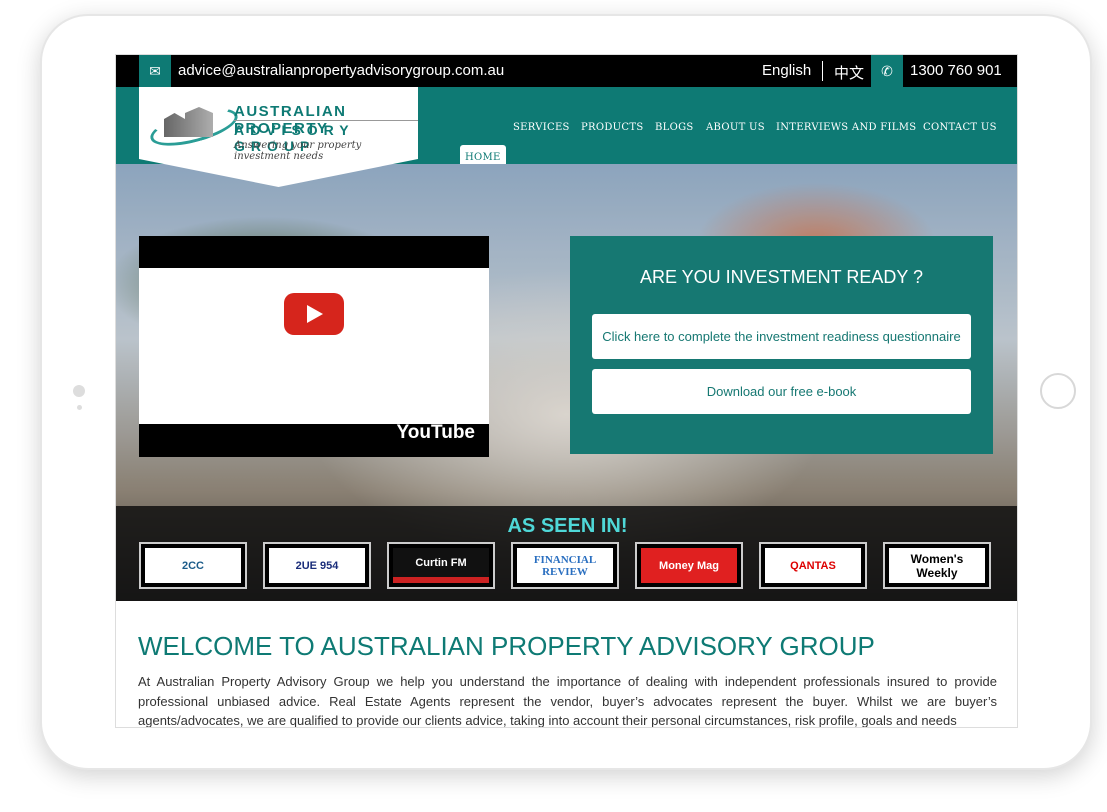 The image size is (1107, 812). What do you see at coordinates (612, 127) in the screenshot?
I see `nav-products: PRODUCTS` at bounding box center [612, 127].